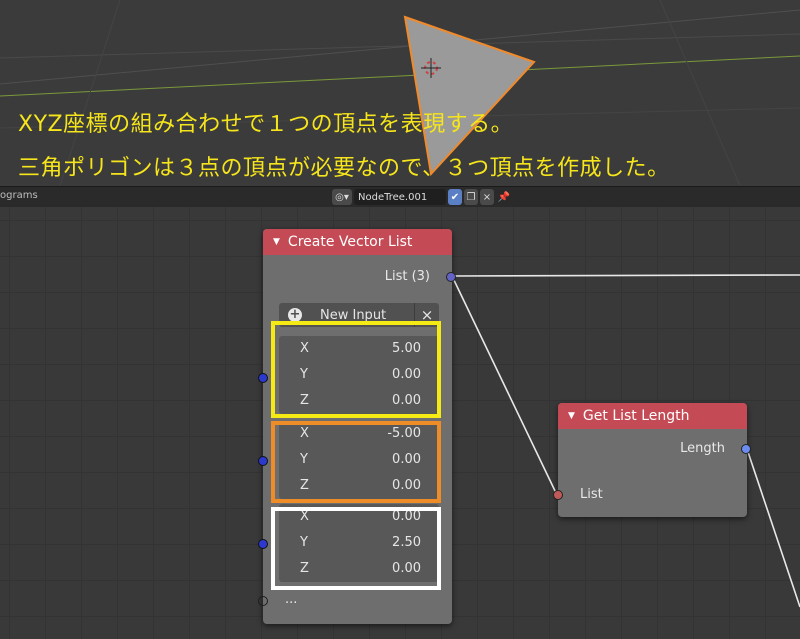  What do you see at coordinates (591, 494) in the screenshot?
I see `input-label-list: List` at bounding box center [591, 494].